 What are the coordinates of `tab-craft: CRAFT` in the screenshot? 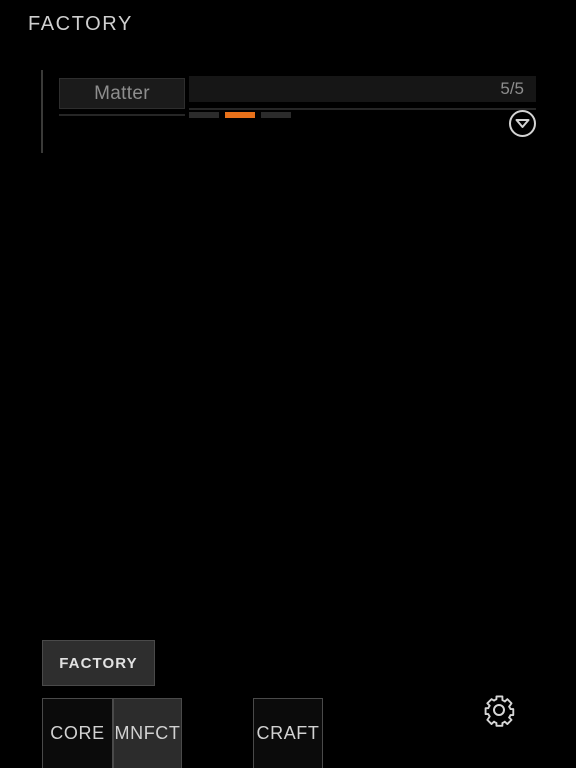 It's located at (288, 733).